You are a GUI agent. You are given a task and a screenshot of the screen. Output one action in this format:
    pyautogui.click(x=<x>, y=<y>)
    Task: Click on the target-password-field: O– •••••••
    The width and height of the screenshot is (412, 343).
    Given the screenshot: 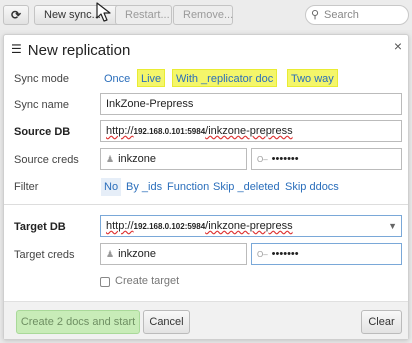 What is the action you would take?
    pyautogui.click(x=326, y=254)
    